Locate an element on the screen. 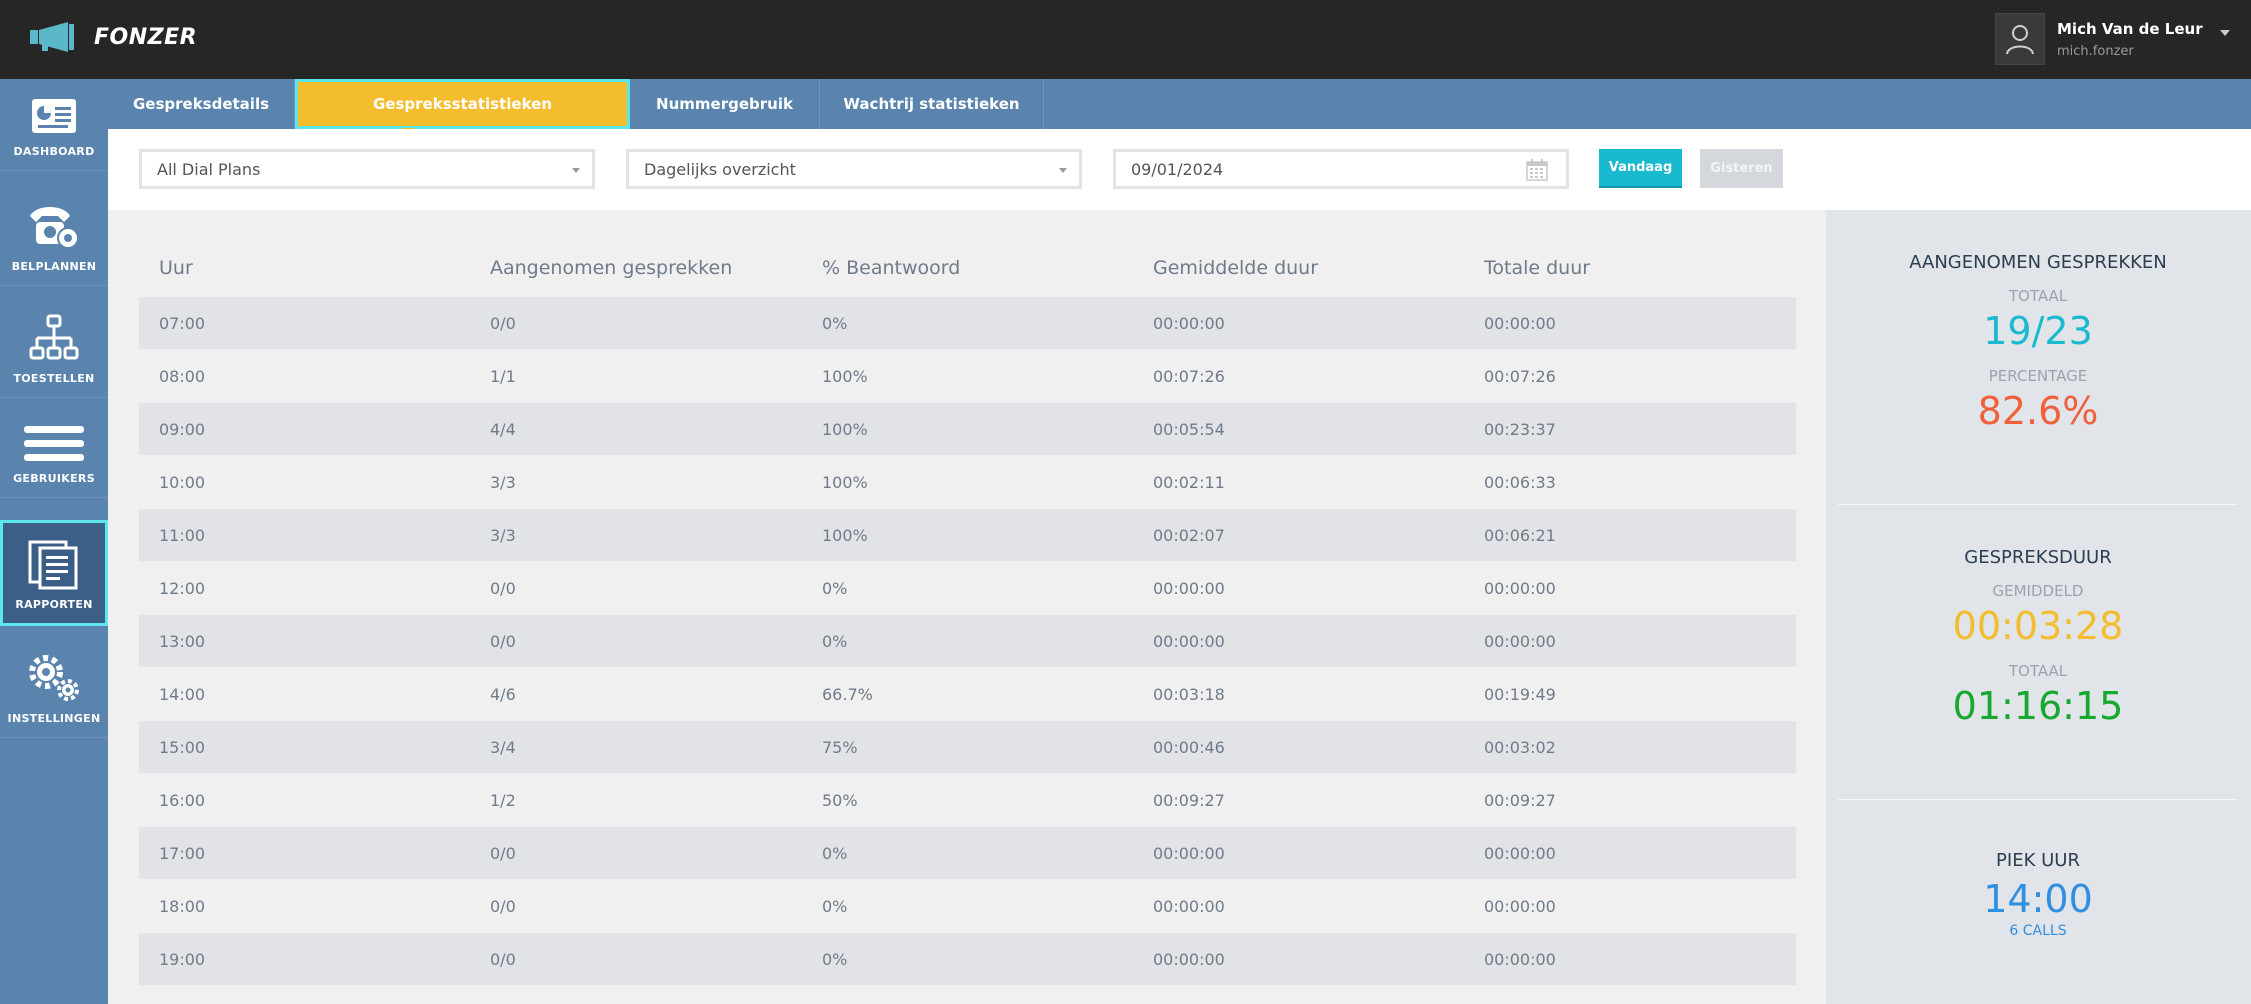  duration-average-label: GEMIDDELD is located at coordinates (2038, 591).